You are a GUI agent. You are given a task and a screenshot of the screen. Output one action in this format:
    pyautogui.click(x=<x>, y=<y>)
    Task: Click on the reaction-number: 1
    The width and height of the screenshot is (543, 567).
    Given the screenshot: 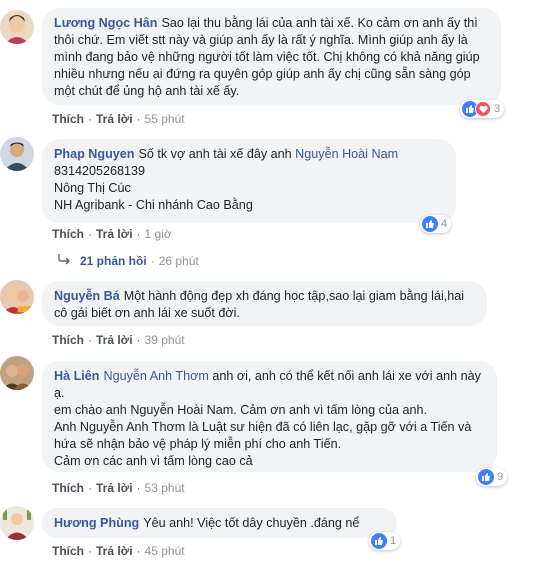 What is the action you would take?
    pyautogui.click(x=393, y=541)
    